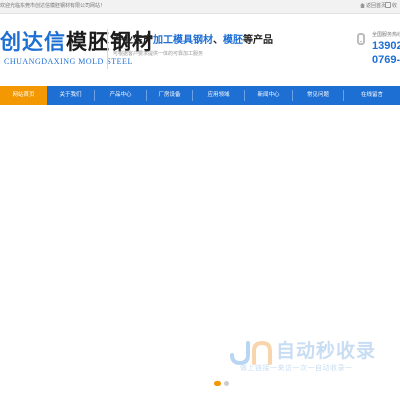  I want to click on main-nav: 网站首页 关于我们 产品中心 厂房设备 应用领域 新闻中心 常见问题 在线留言, so click(200, 95).